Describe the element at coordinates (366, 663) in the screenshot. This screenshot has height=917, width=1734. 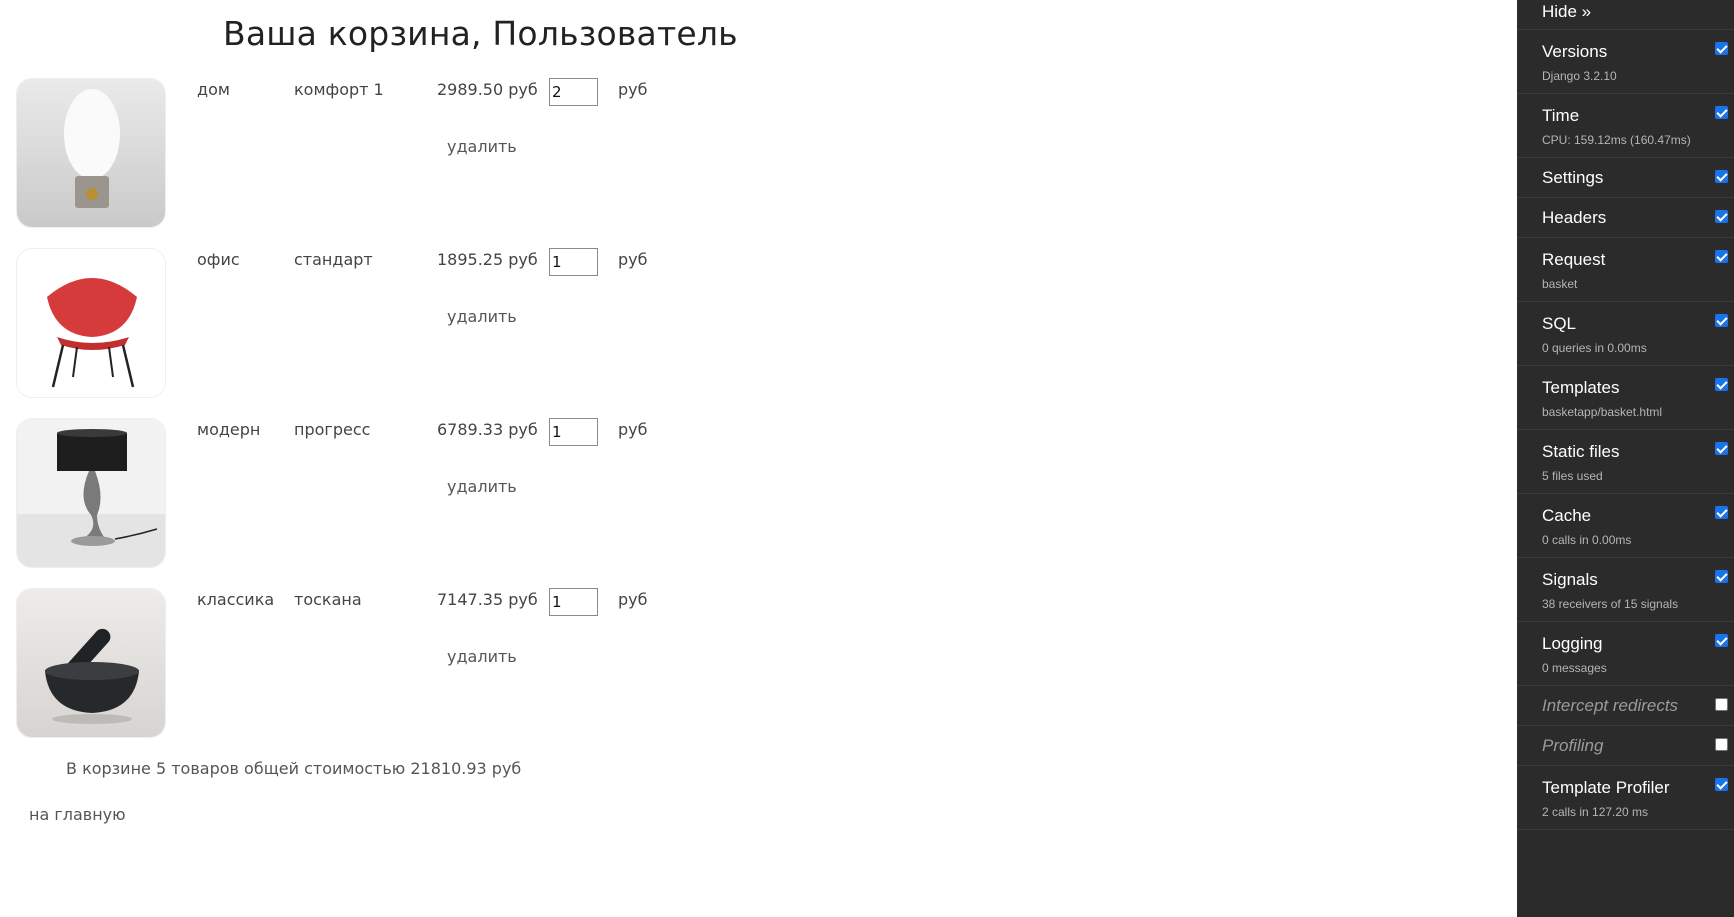
I see `basket-item: классика тоскана 7147.35 руб руб удалить` at that location.